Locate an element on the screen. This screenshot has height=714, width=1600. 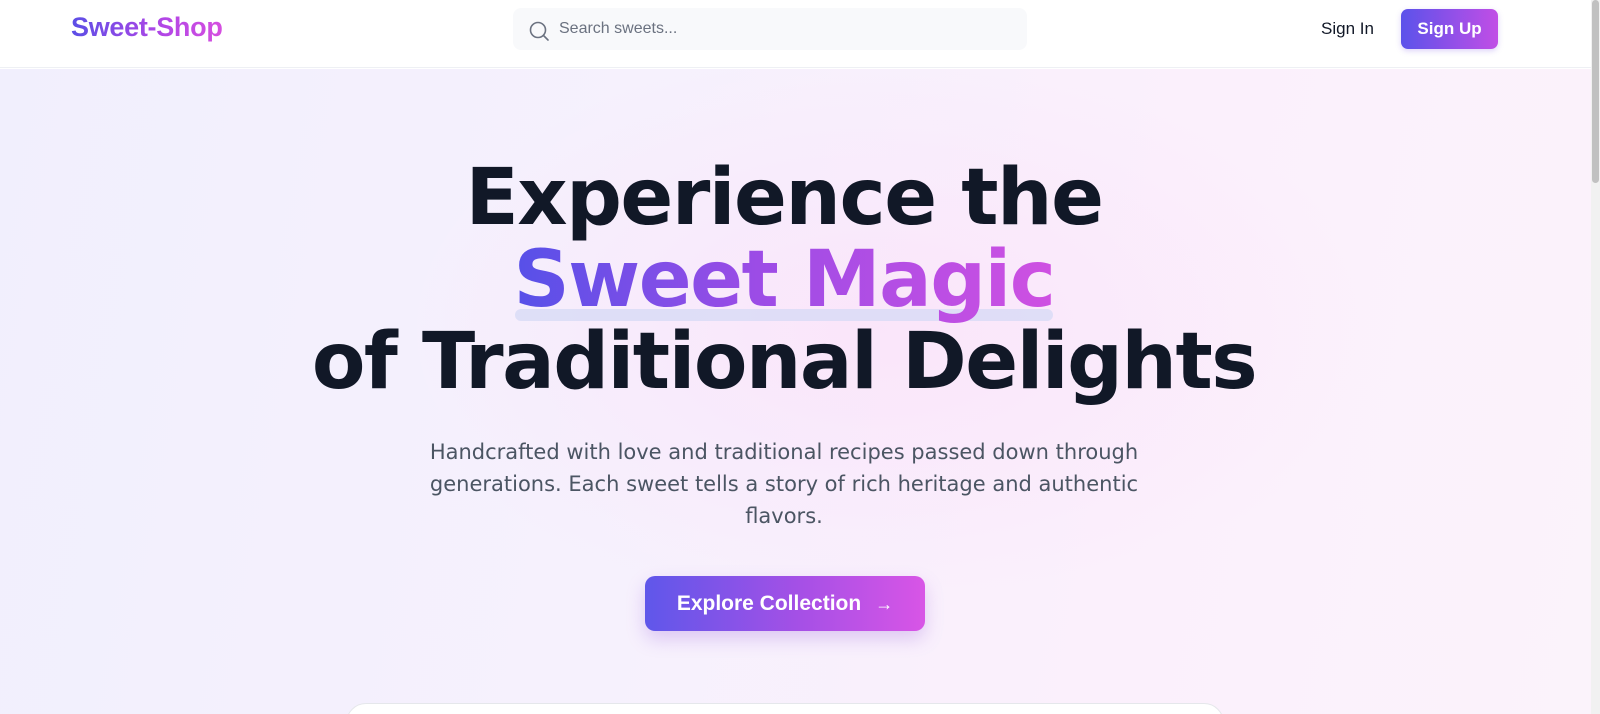
page-scrollbar is located at coordinates (1595, 357).